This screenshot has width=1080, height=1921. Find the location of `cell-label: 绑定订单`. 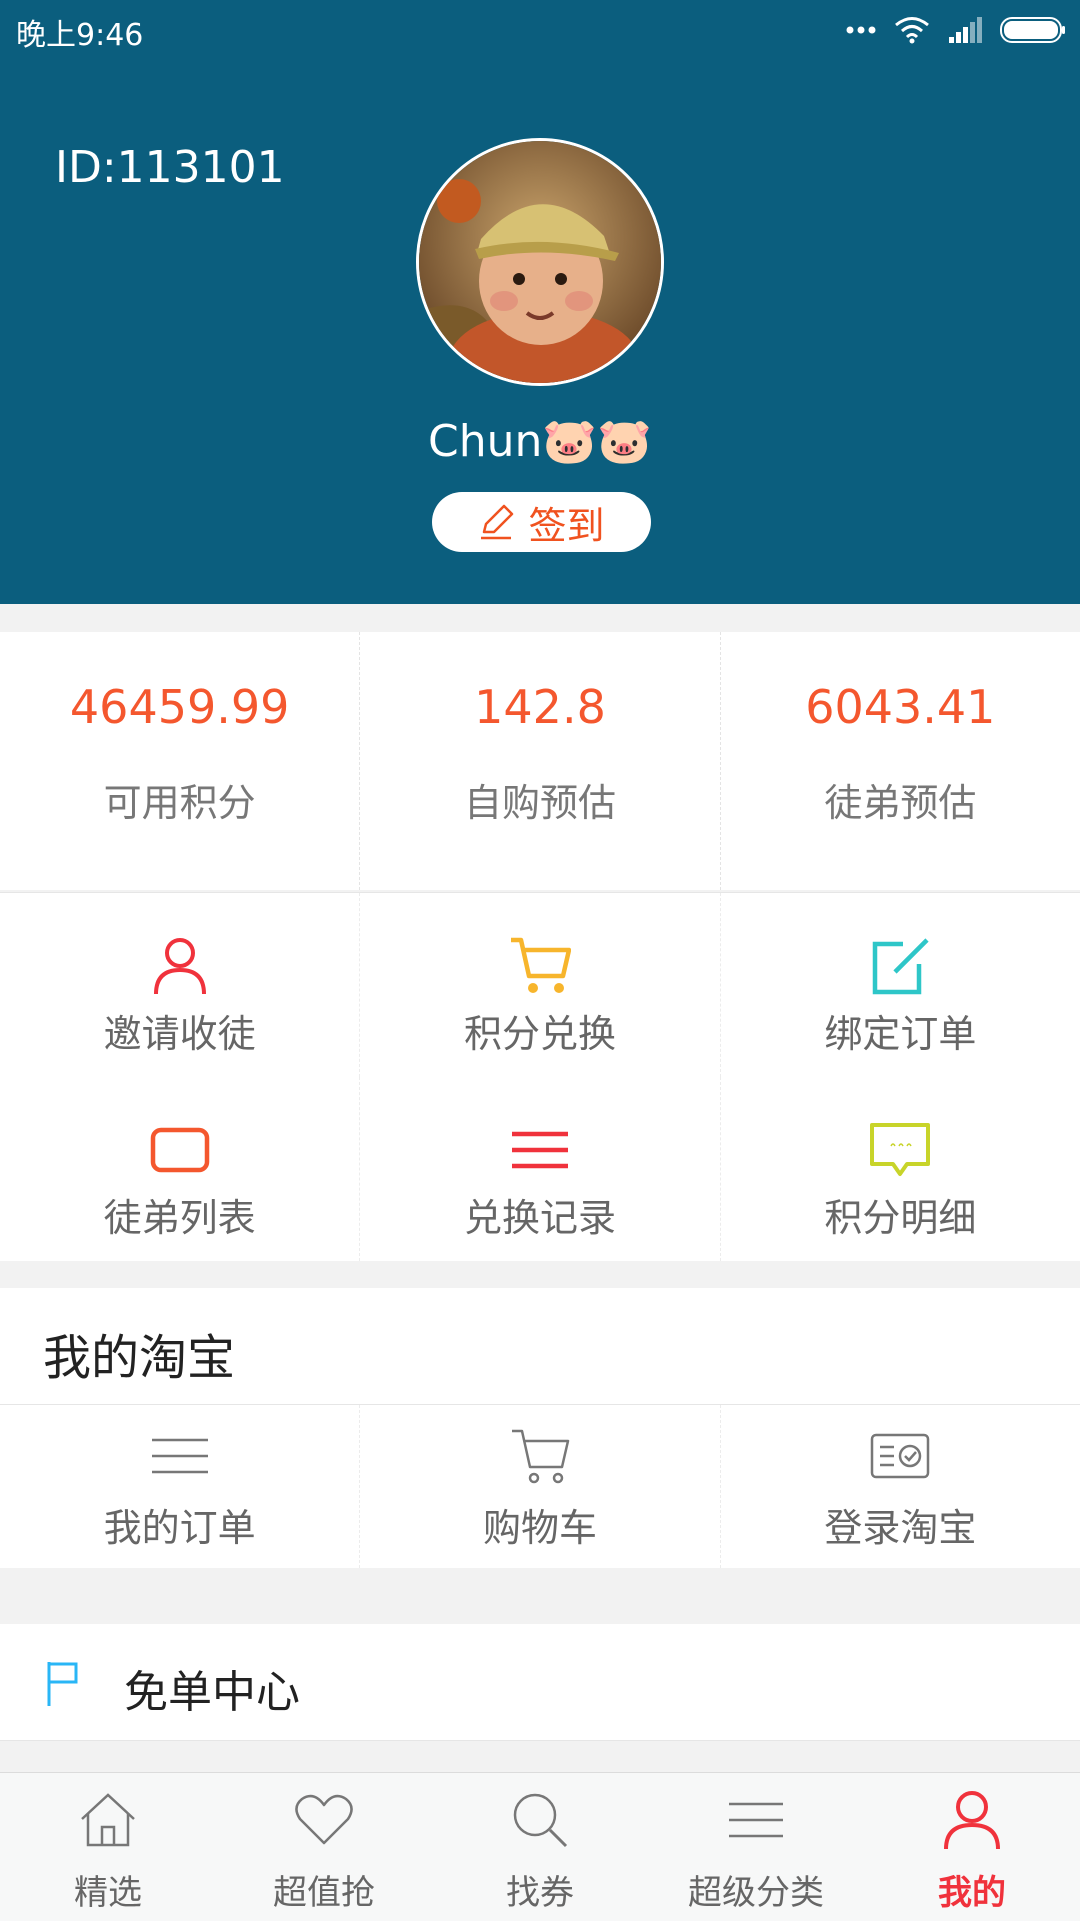

cell-label: 绑定订单 is located at coordinates (900, 1034).